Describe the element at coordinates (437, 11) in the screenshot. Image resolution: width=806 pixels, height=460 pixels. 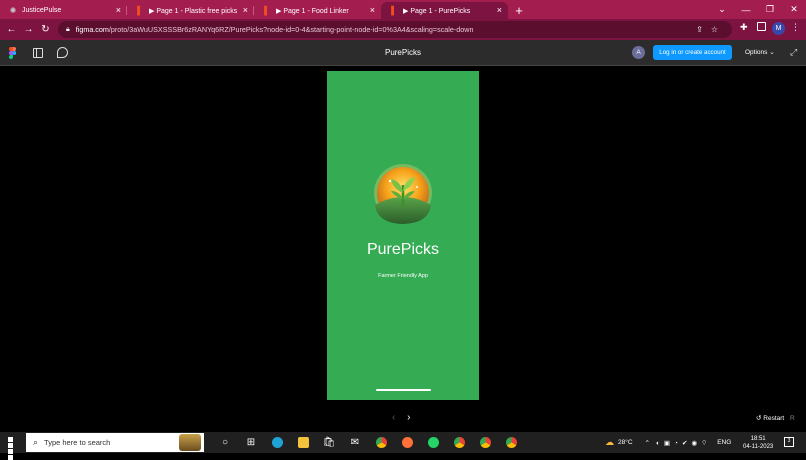
I see `tab-label: ▶ Page 1 - PurePicks` at that location.